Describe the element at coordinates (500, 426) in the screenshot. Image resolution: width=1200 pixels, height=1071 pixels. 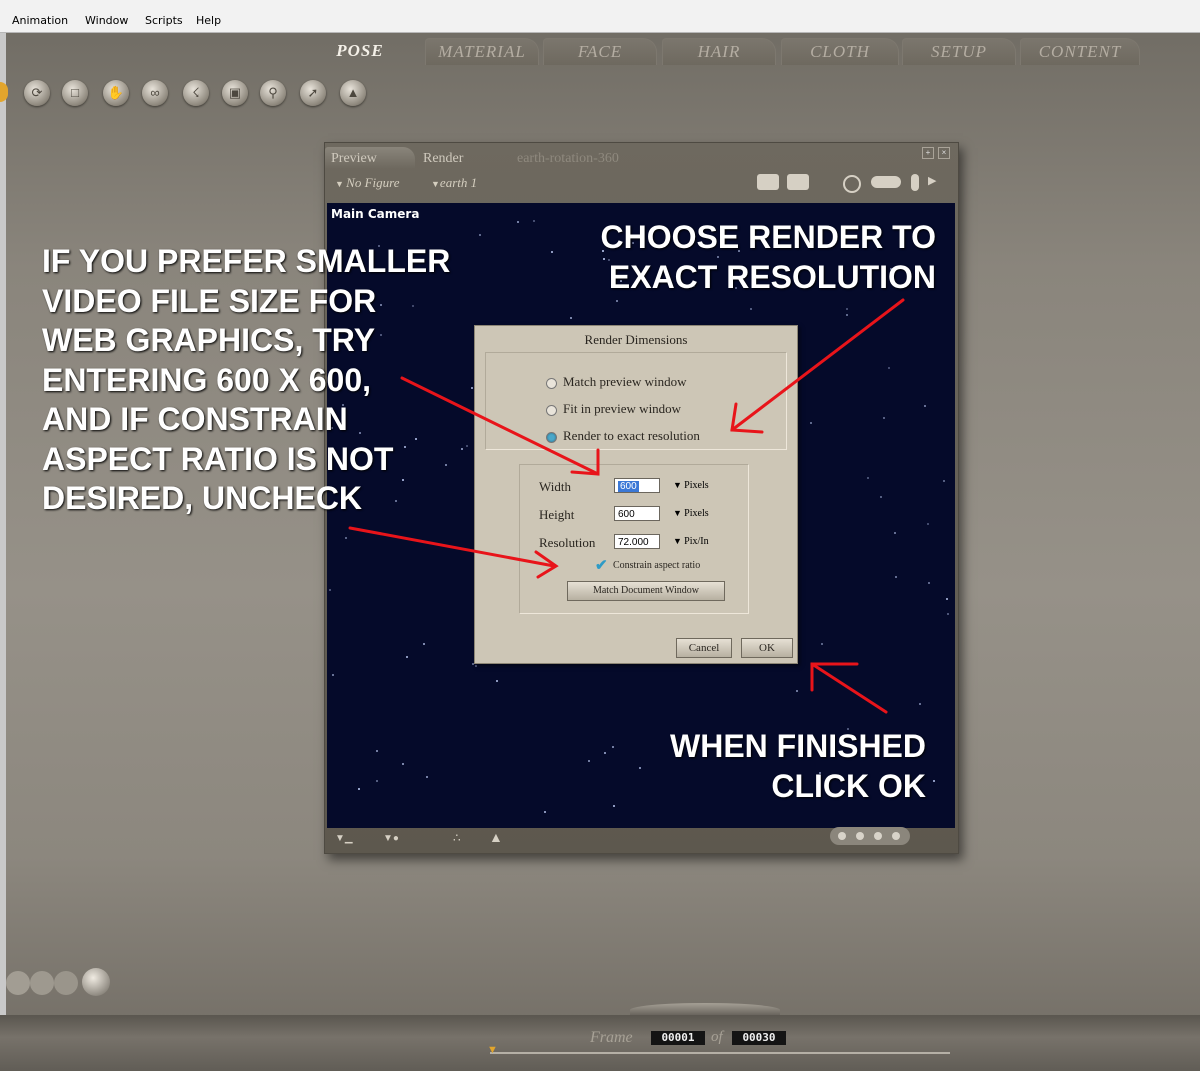
I see `arrow-to-width-field` at that location.